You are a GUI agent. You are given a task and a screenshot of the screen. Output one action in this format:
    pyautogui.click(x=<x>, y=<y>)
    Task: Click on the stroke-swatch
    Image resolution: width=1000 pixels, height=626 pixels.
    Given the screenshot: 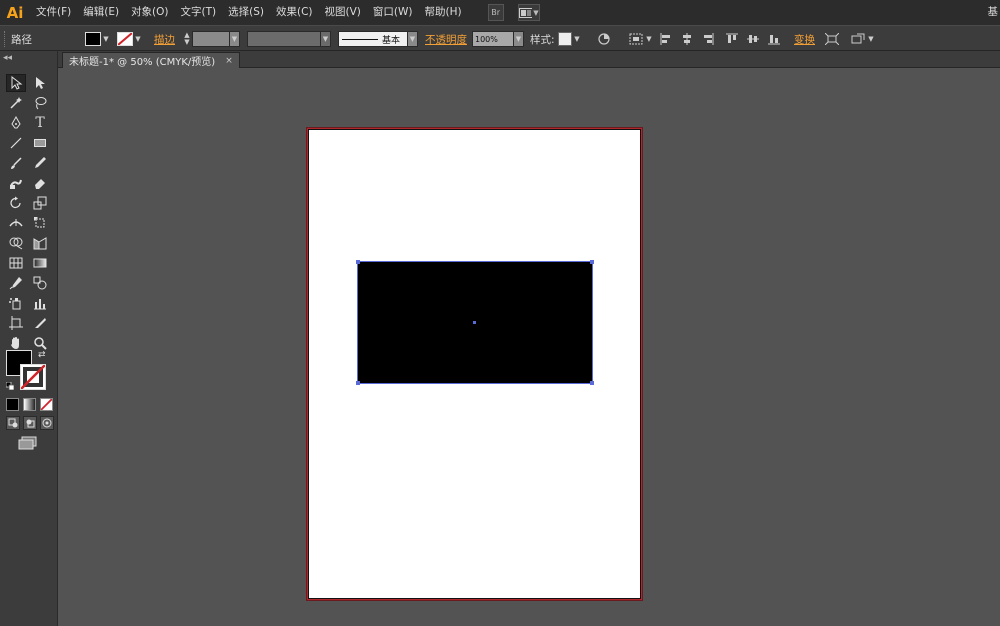 What is the action you would take?
    pyautogui.click(x=125, y=39)
    